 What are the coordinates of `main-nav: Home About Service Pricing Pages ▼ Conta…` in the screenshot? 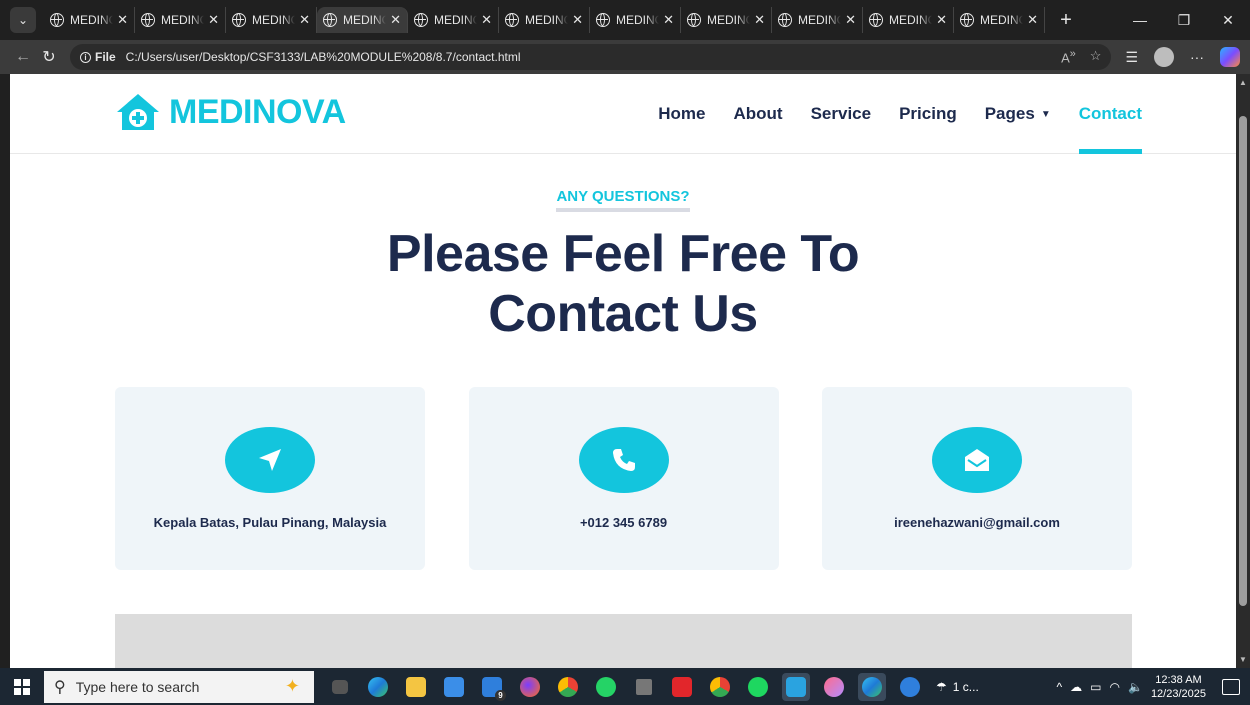 It's located at (900, 114).